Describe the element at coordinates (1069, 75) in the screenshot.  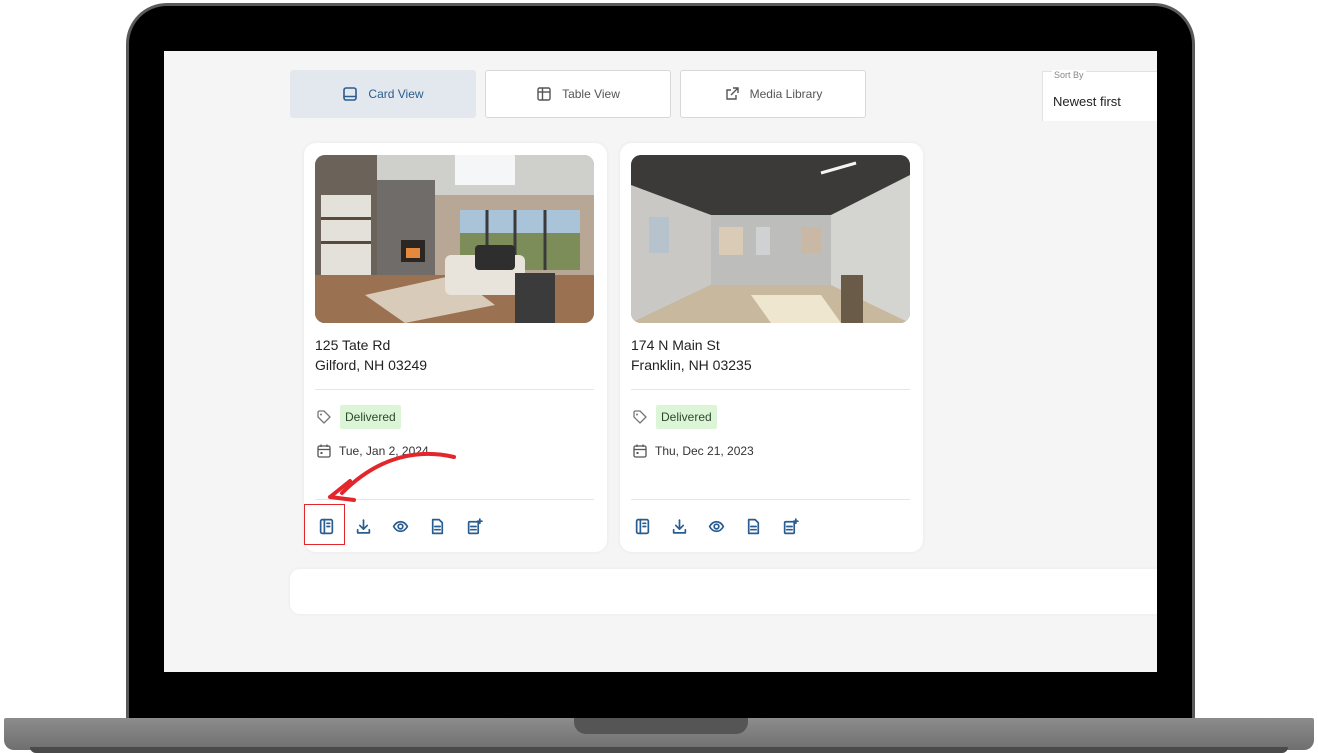
I see `sort-label: Sort By` at that location.